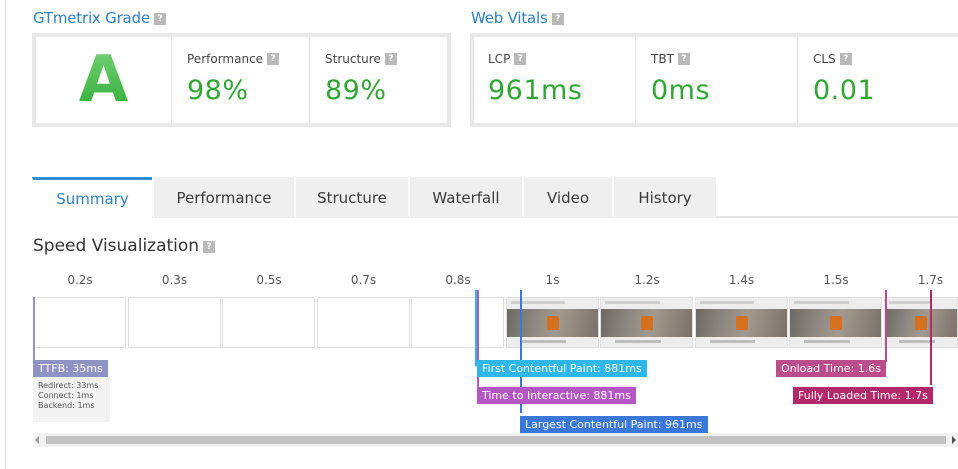 This screenshot has height=469, width=958. What do you see at coordinates (70, 368) in the screenshot?
I see `ttfb-marker: TTFB: 35ms` at bounding box center [70, 368].